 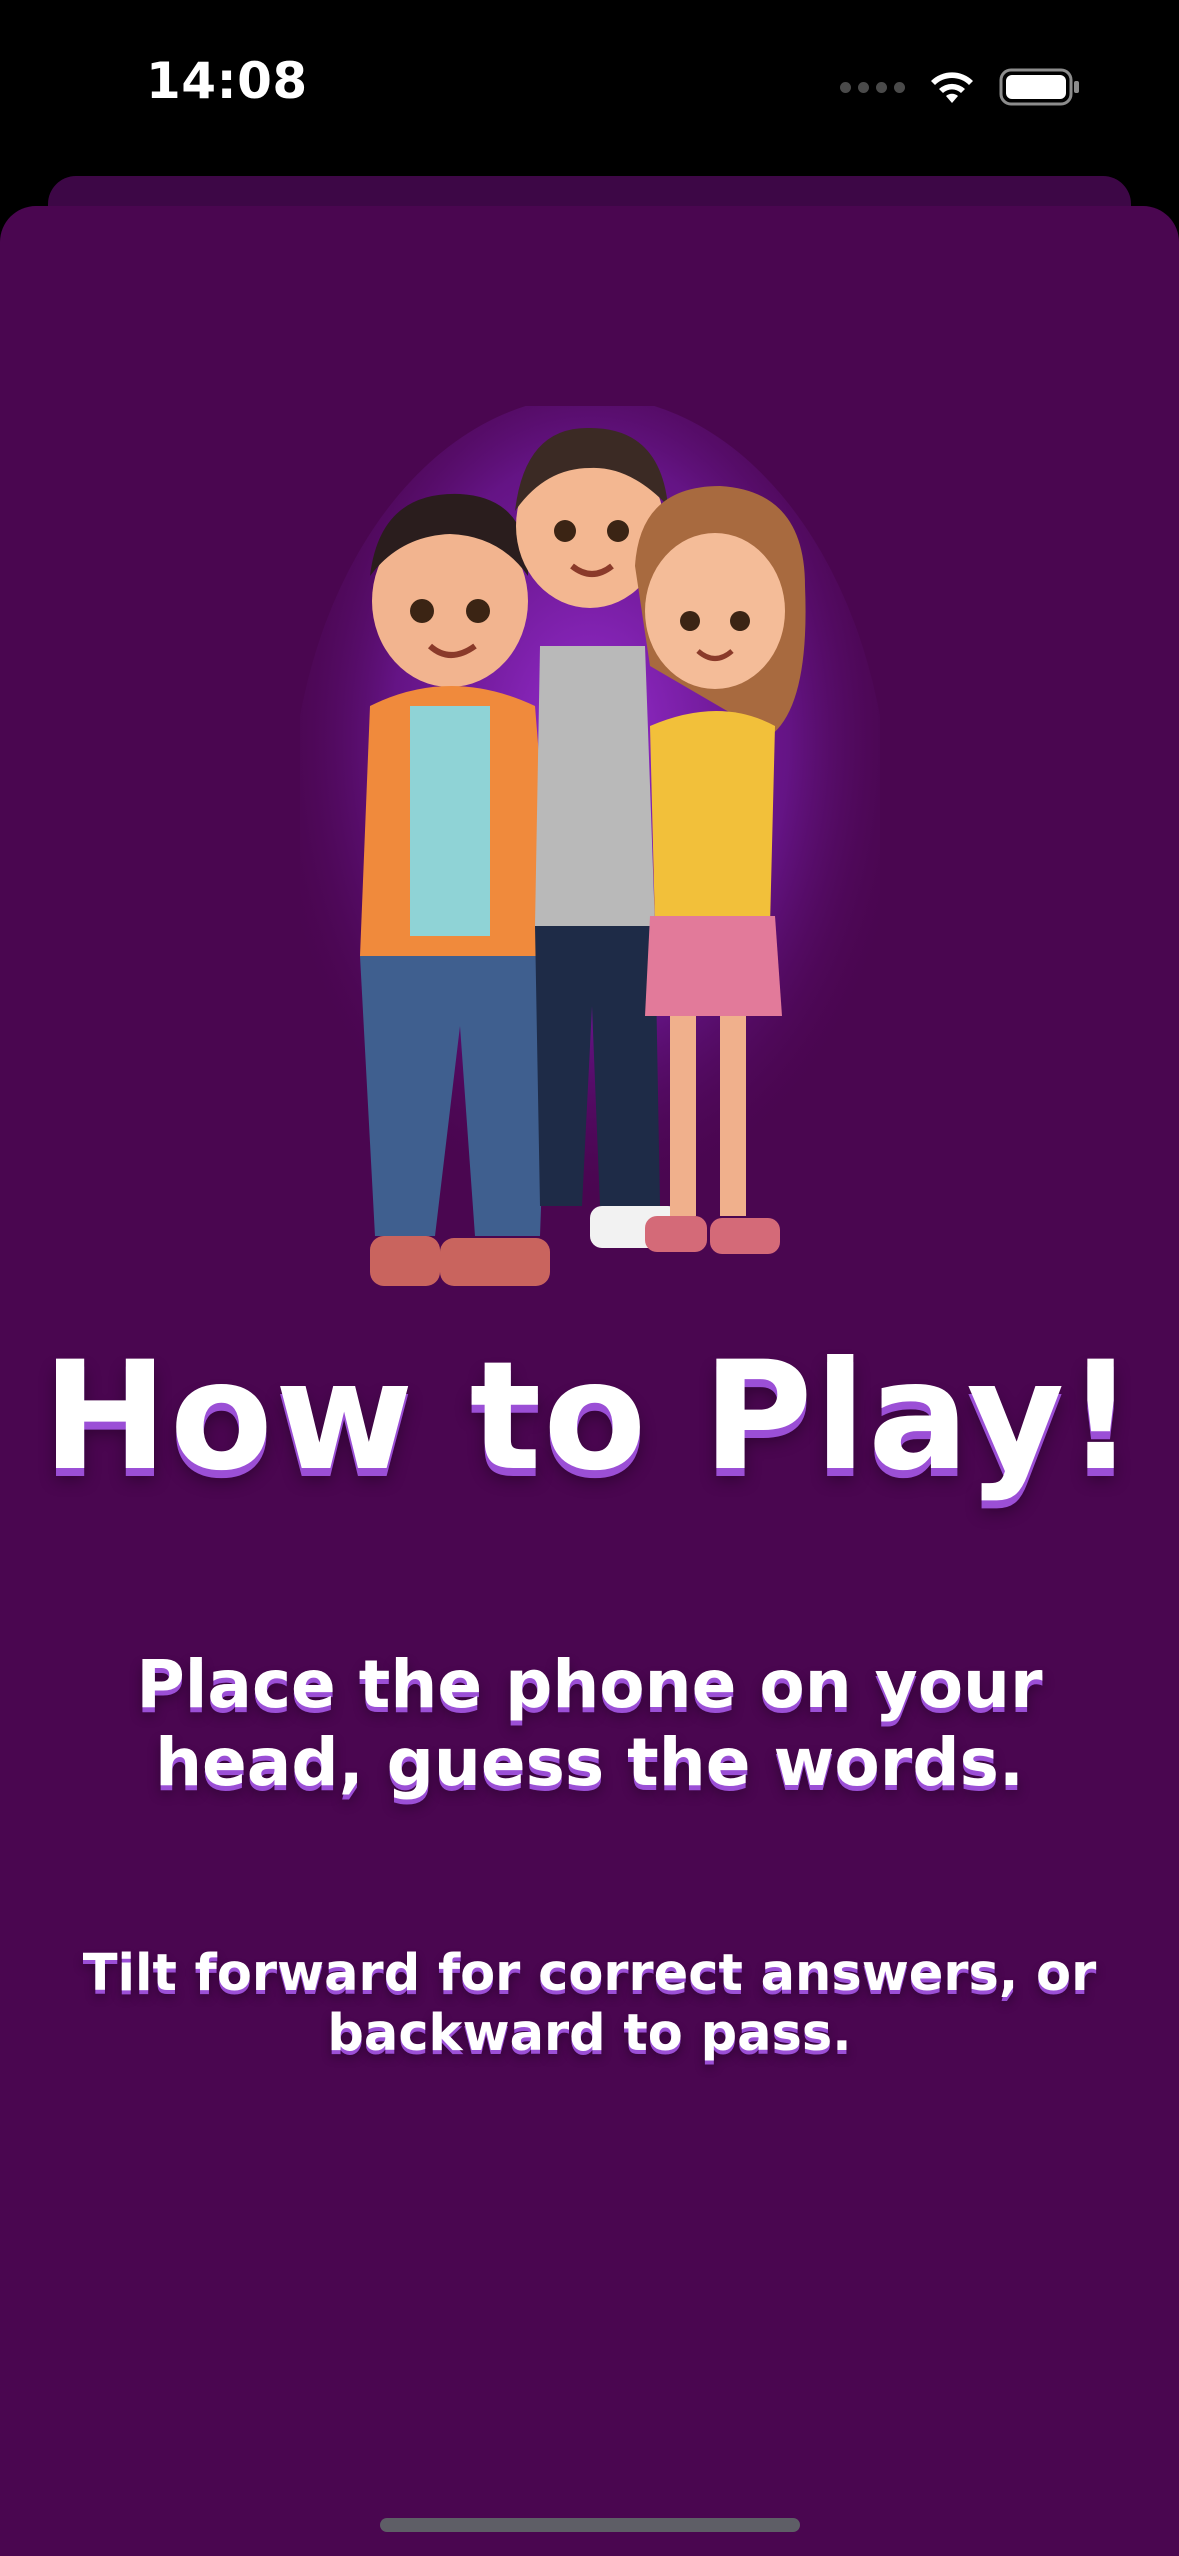 I want to click on wifi-icon, so click(x=952, y=87).